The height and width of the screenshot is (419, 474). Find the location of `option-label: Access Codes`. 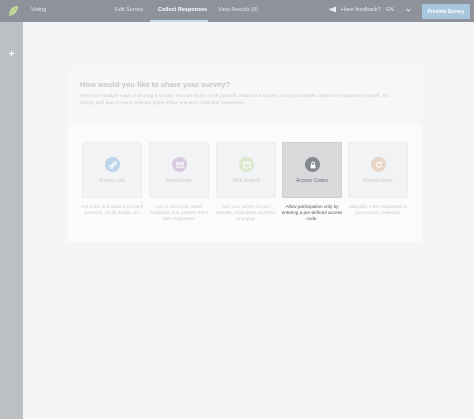

option-label: Access Codes is located at coordinates (312, 181).